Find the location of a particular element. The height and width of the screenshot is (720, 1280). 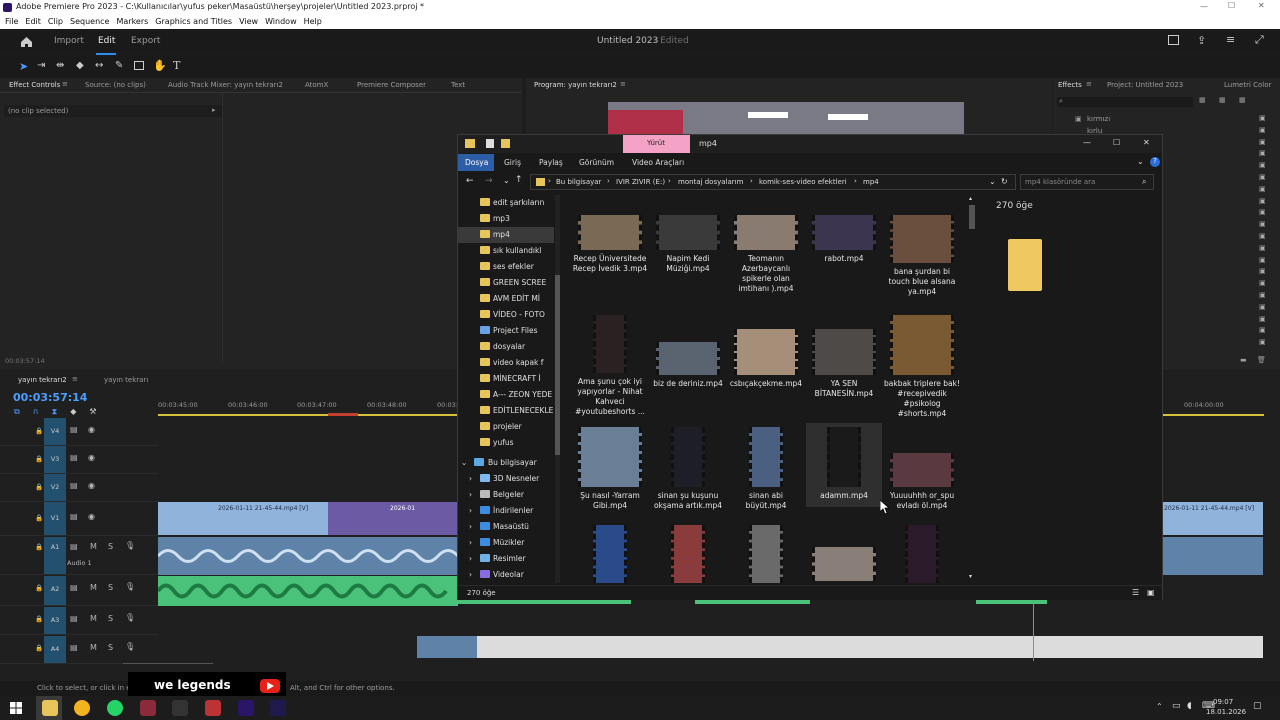

accelerated-icon: ▦ is located at coordinates (1202, 100).